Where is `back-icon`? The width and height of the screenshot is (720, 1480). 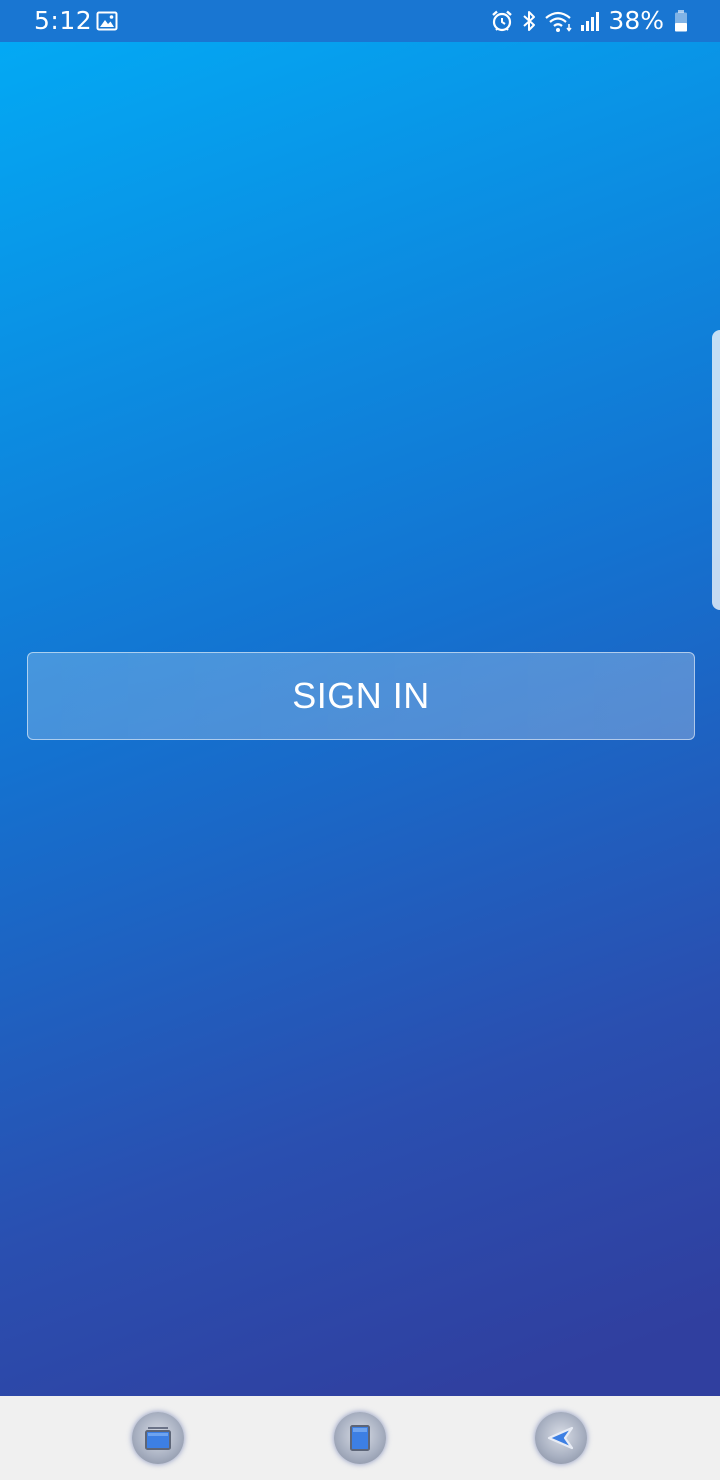 back-icon is located at coordinates (560, 1438).